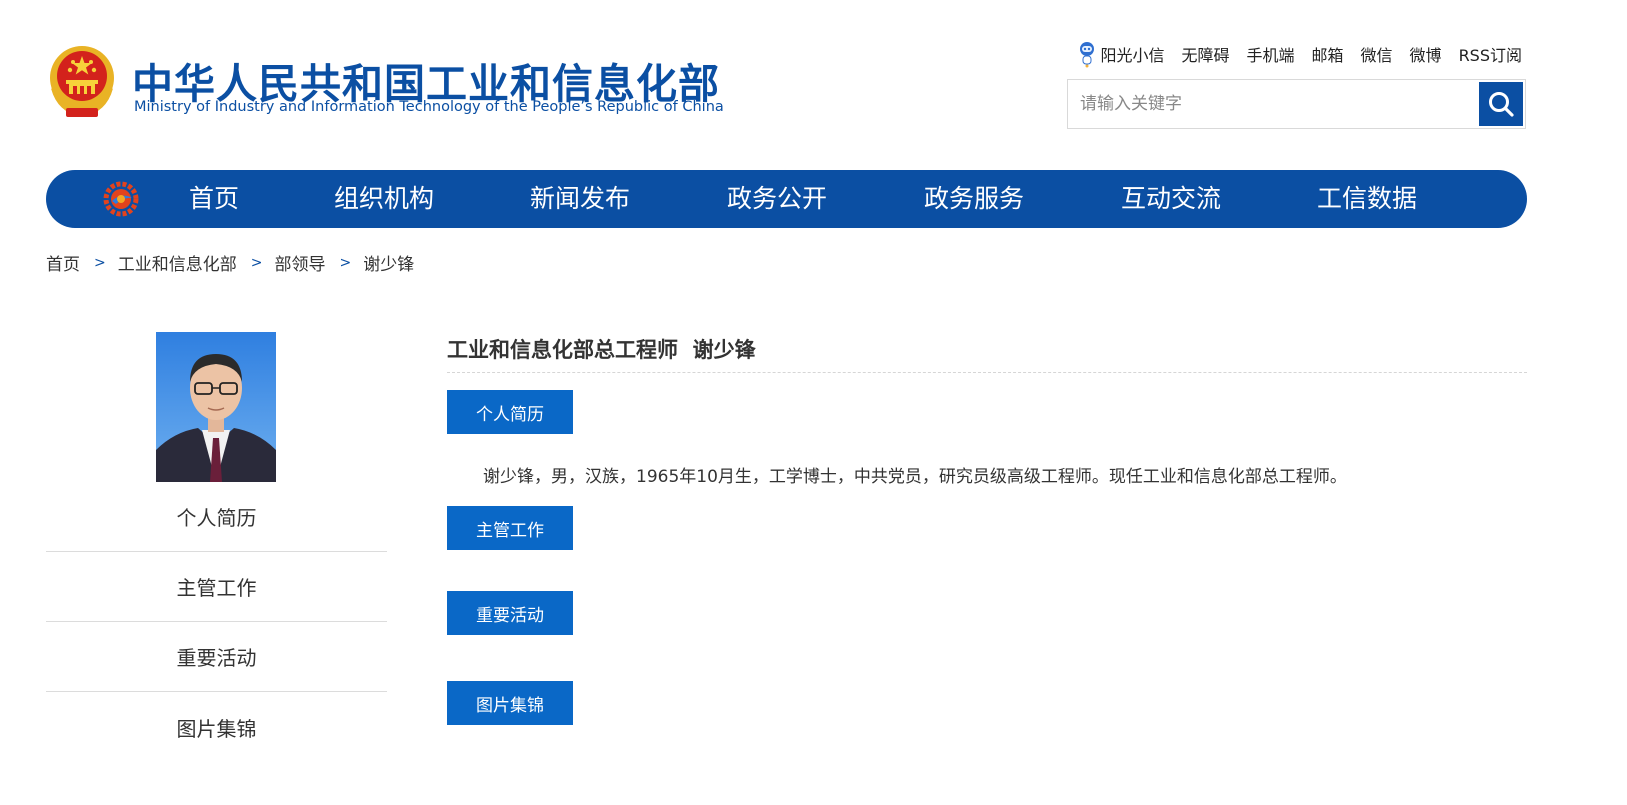 The width and height of the screenshot is (1627, 805). Describe the element at coordinates (1328, 54) in the screenshot. I see `top-link-mailbox: 邮箱` at that location.